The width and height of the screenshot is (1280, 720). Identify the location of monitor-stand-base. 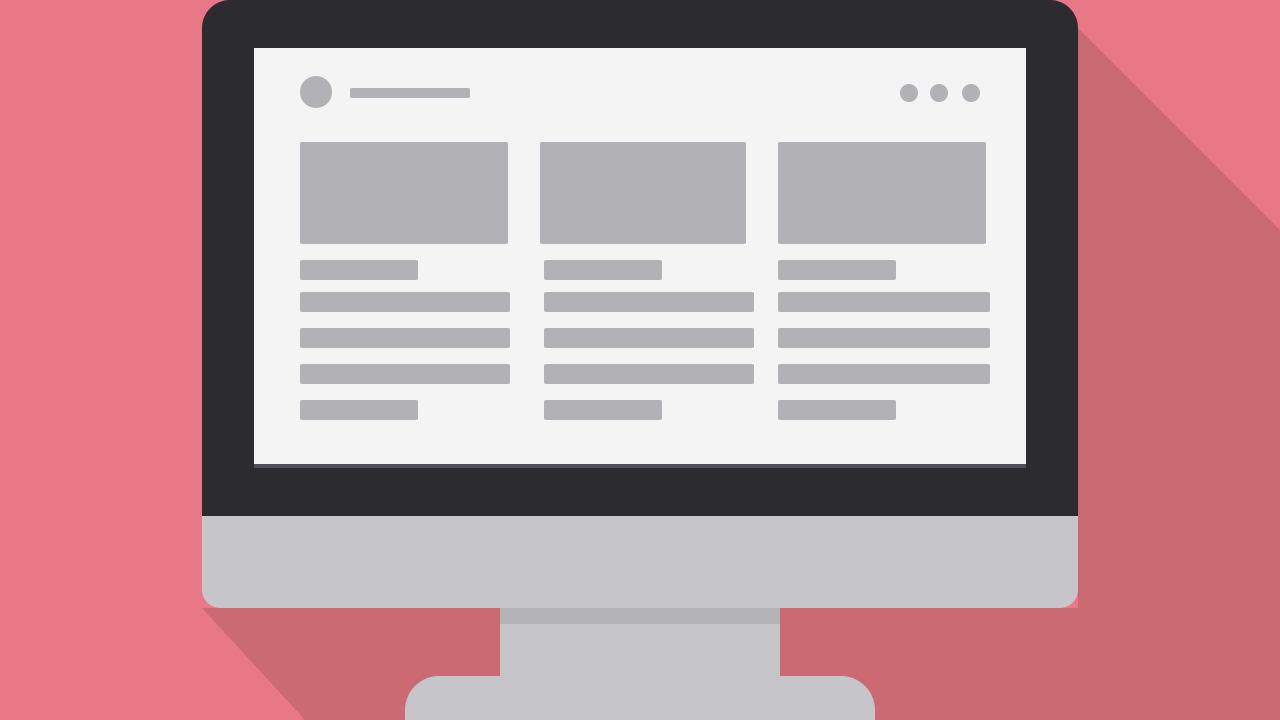
(640, 698).